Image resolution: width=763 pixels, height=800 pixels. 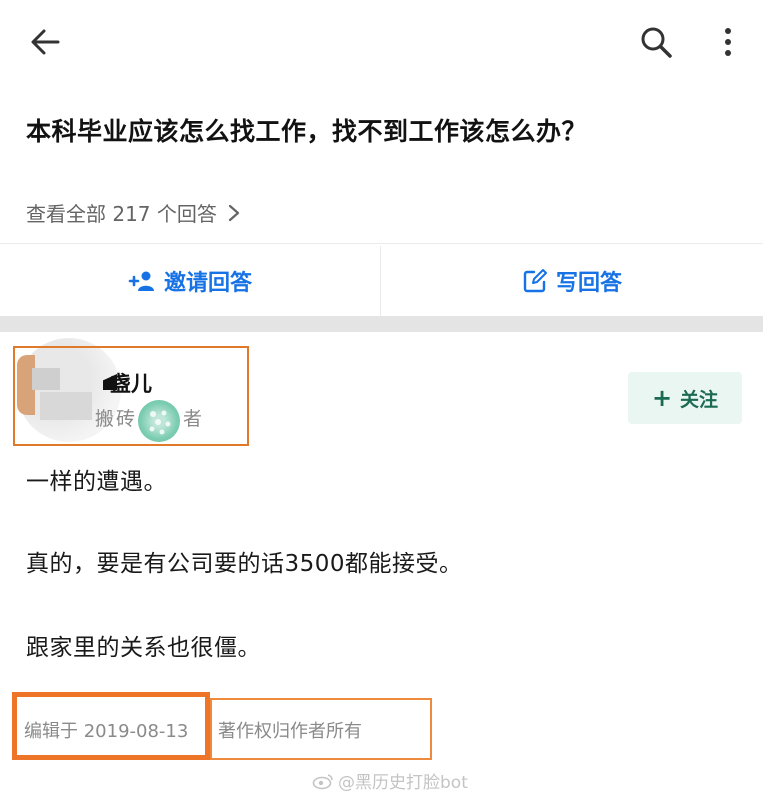 I want to click on divider, so click(x=381, y=243).